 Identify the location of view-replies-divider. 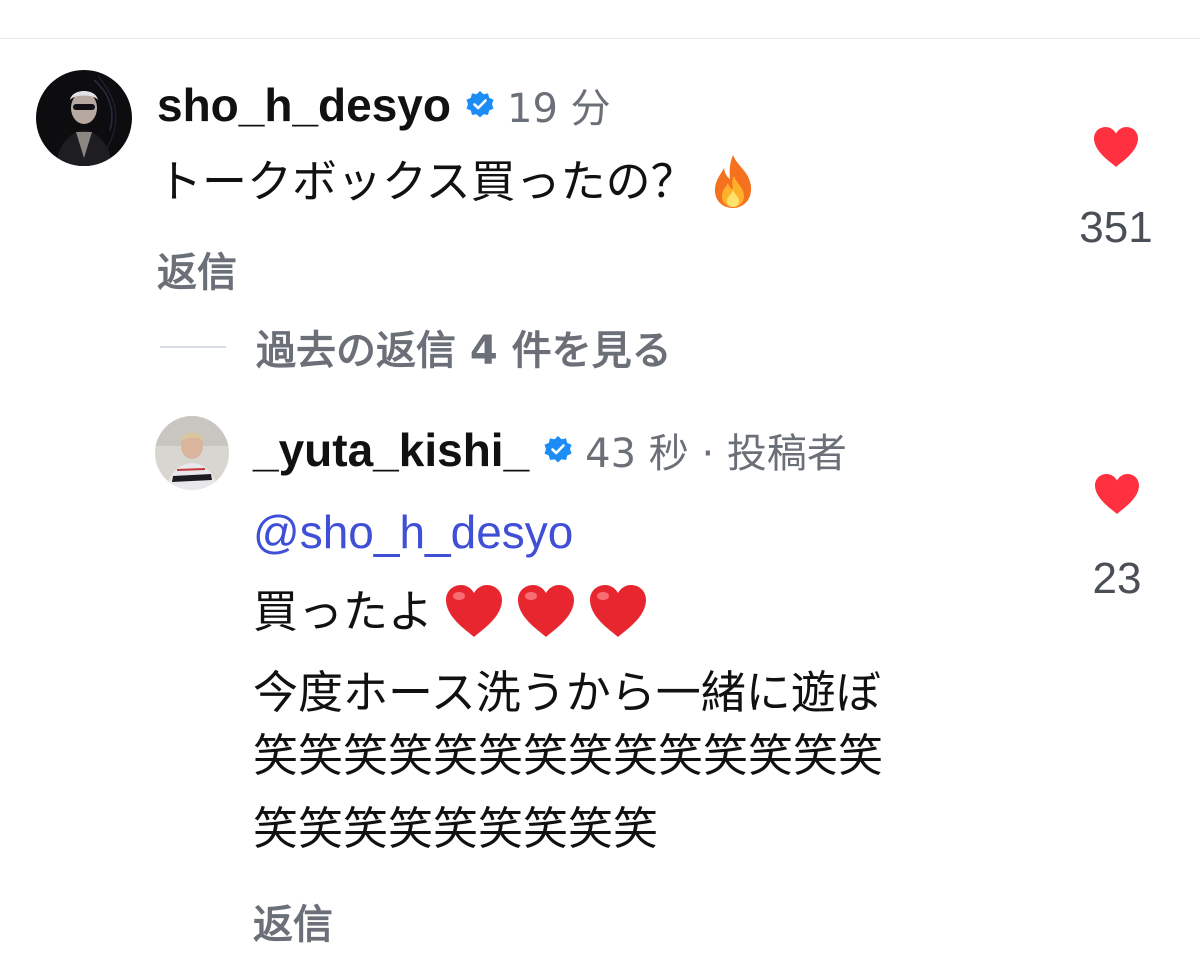
(193, 347).